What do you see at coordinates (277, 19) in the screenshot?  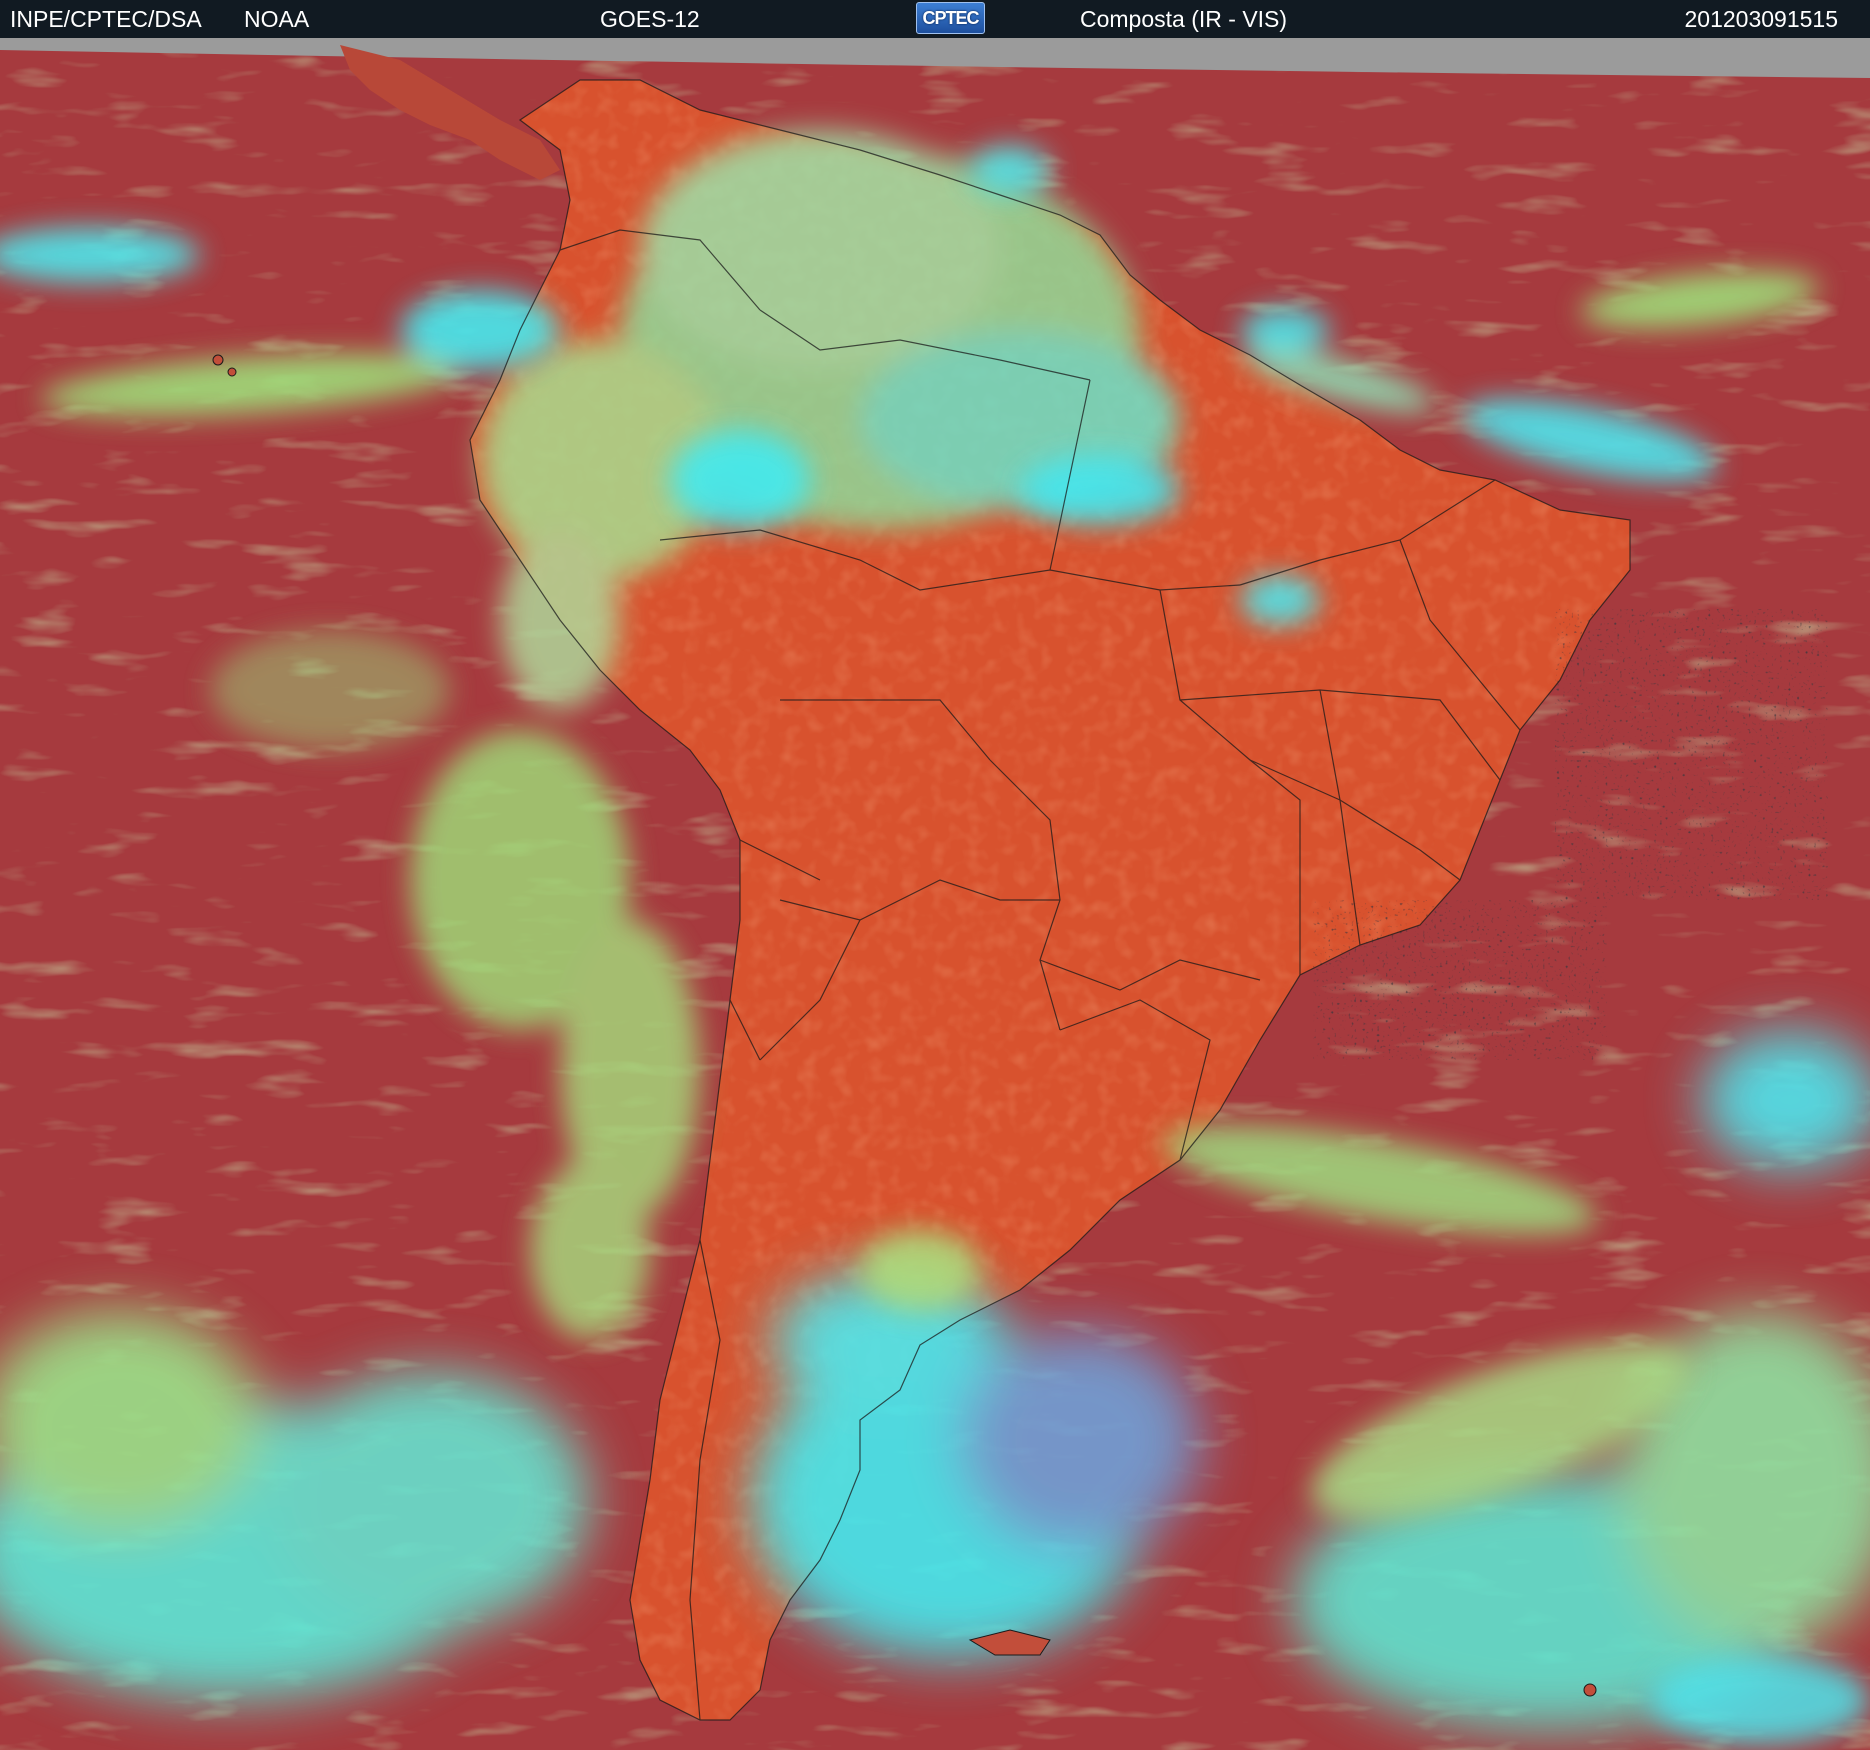 I see `agency-label: NOAA` at bounding box center [277, 19].